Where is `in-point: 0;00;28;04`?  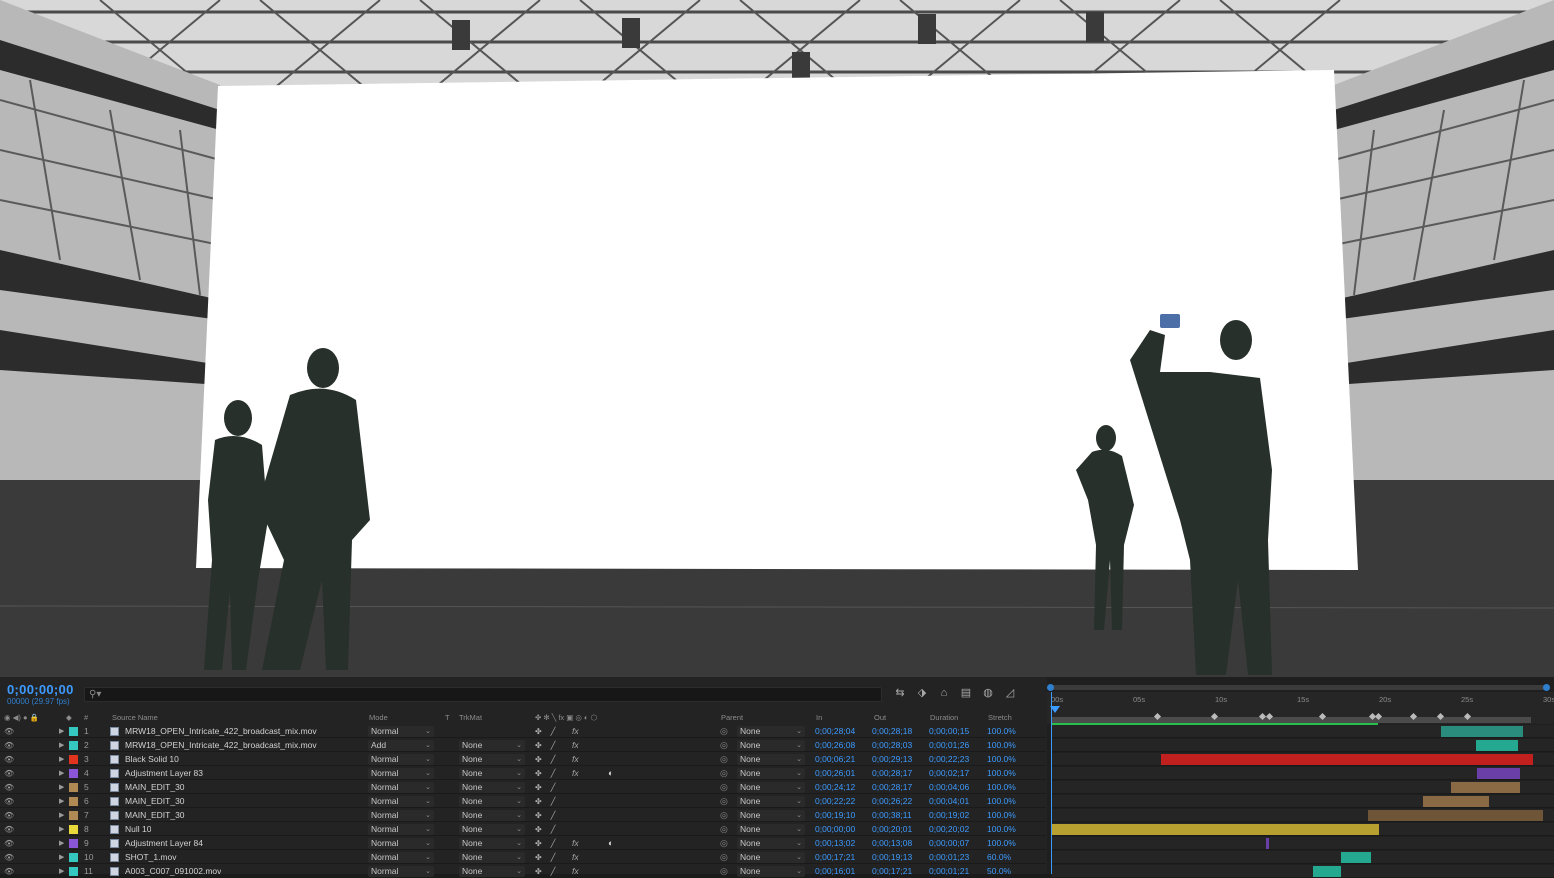
in-point: 0;00;28;04 is located at coordinates (835, 731).